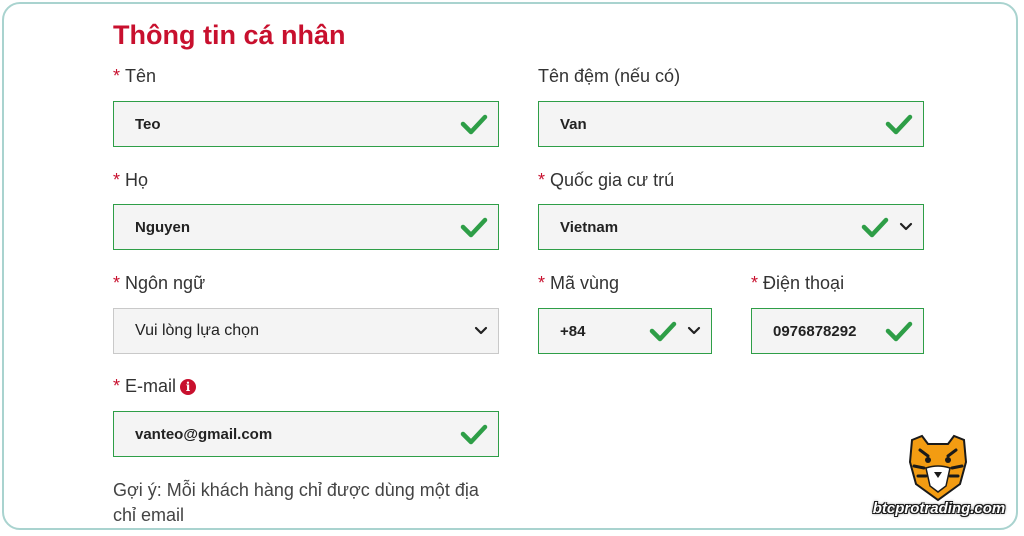 Image resolution: width=1024 pixels, height=536 pixels. What do you see at coordinates (306, 434) in the screenshot?
I see `email-field: vanteo@gmail.com` at bounding box center [306, 434].